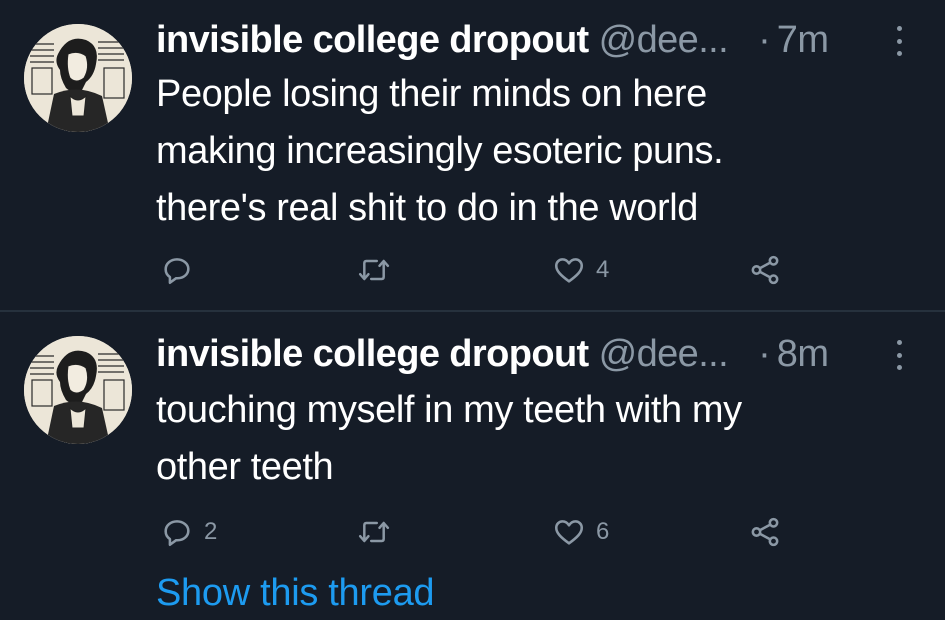  What do you see at coordinates (295, 593) in the screenshot?
I see `show-thread-link: Show this thread` at bounding box center [295, 593].